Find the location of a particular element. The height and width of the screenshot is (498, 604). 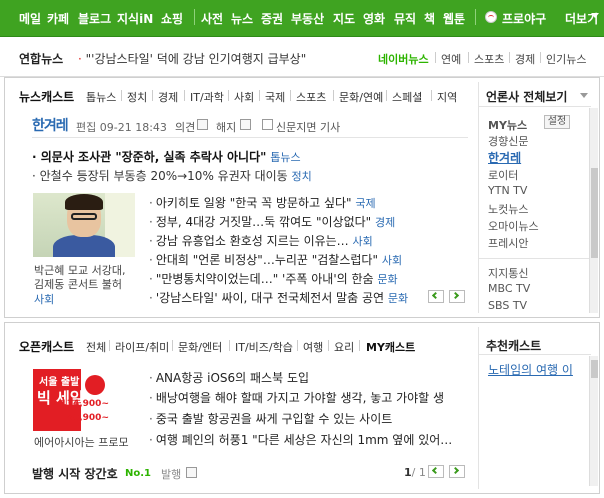

promo-caption: 에어아시아는 프로모 is located at coordinates (81, 442).